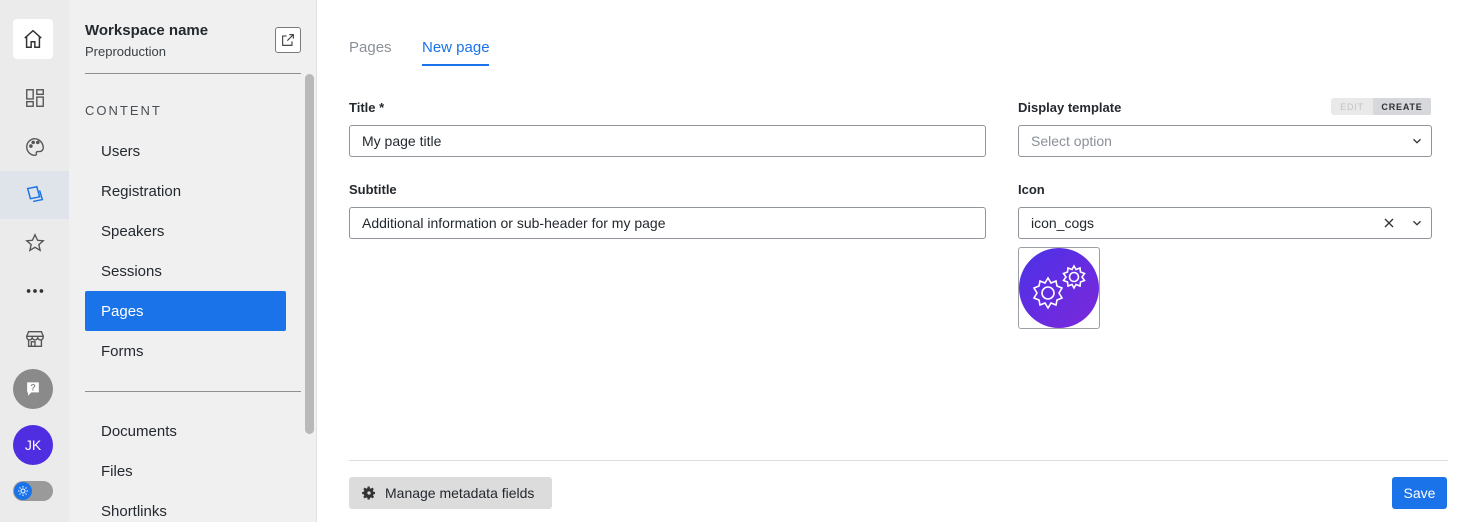 This screenshot has width=1462, height=522. I want to click on content-icon, so click(34, 194).